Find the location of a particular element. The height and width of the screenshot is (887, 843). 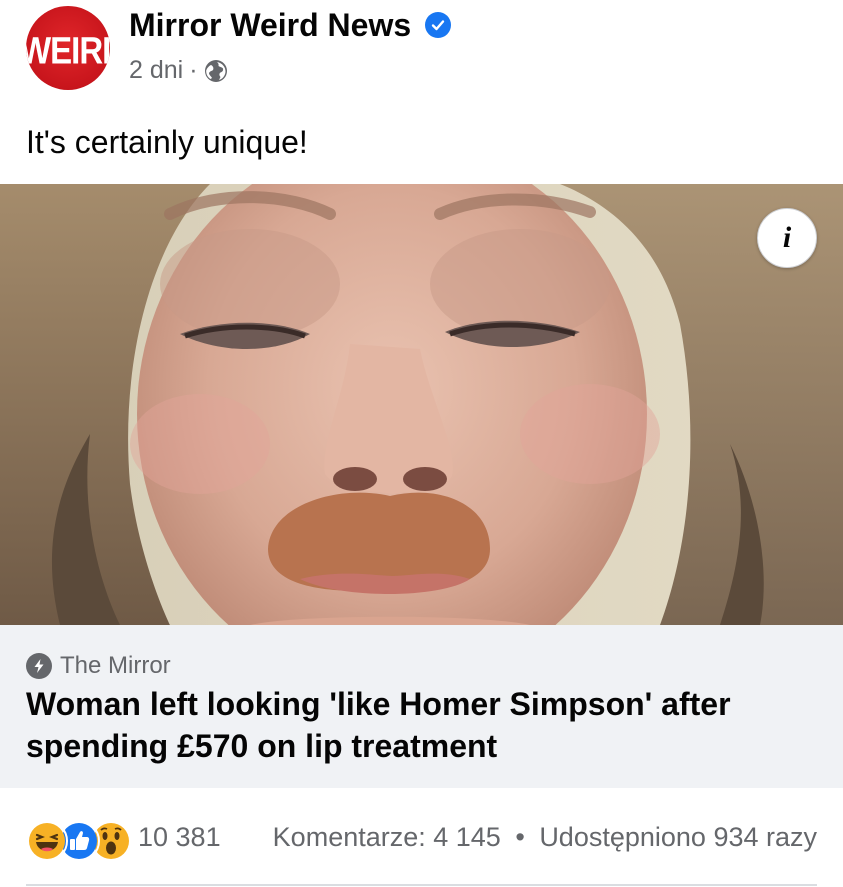

info-icon: i is located at coordinates (787, 237).